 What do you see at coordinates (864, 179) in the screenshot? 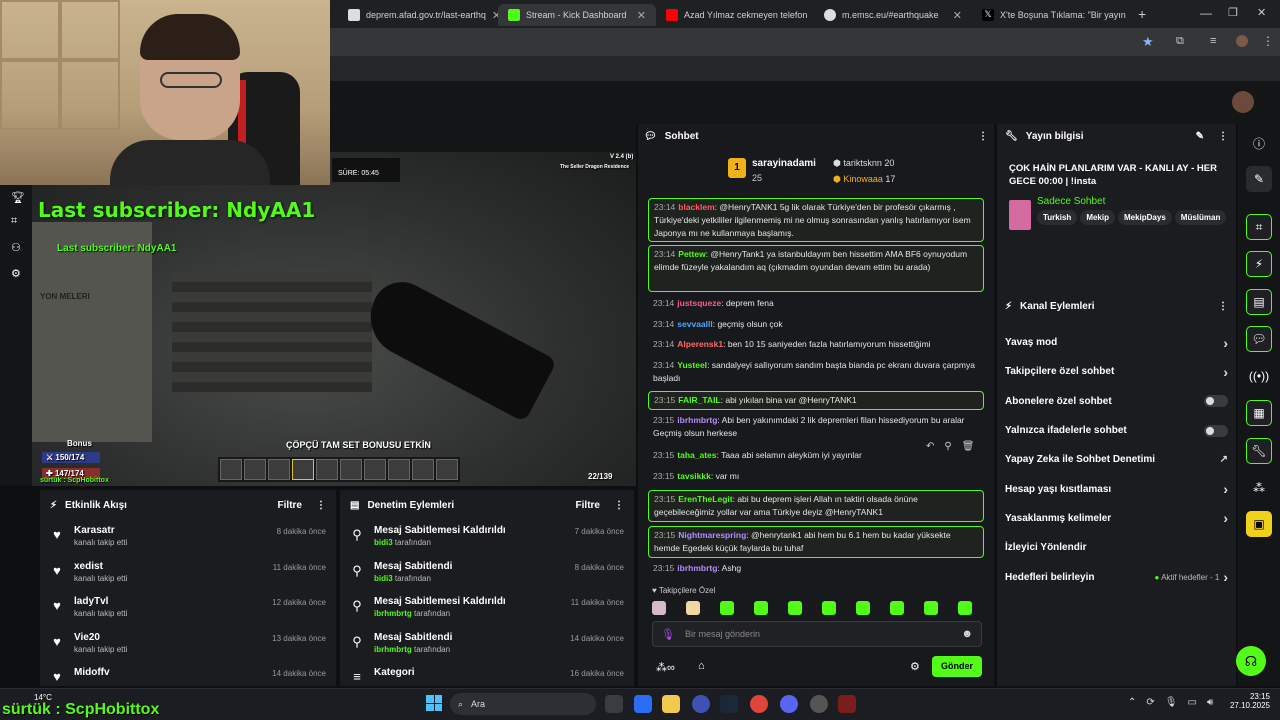
I see `top-gifter-3: ⬢ Kinowaaa 17` at bounding box center [864, 179].